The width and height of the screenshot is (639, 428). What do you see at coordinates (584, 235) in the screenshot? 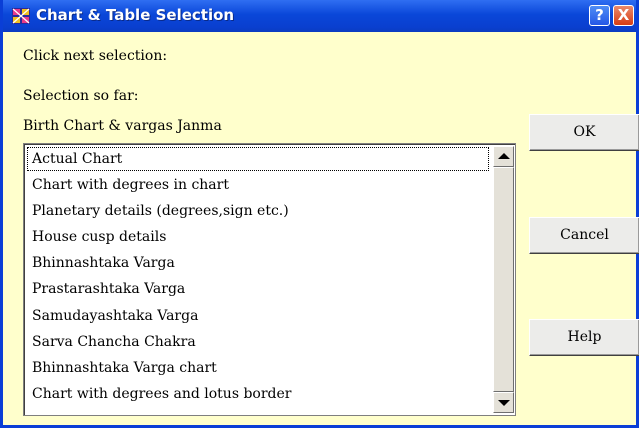
I see `cancel-button: Cancel` at bounding box center [584, 235].